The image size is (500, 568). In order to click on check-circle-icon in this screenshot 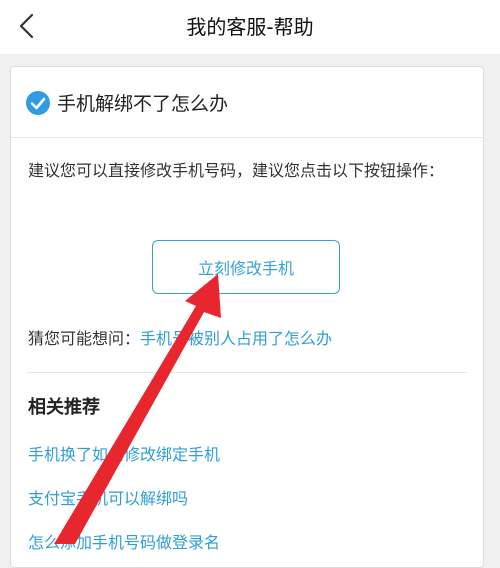, I will do `click(38, 103)`.